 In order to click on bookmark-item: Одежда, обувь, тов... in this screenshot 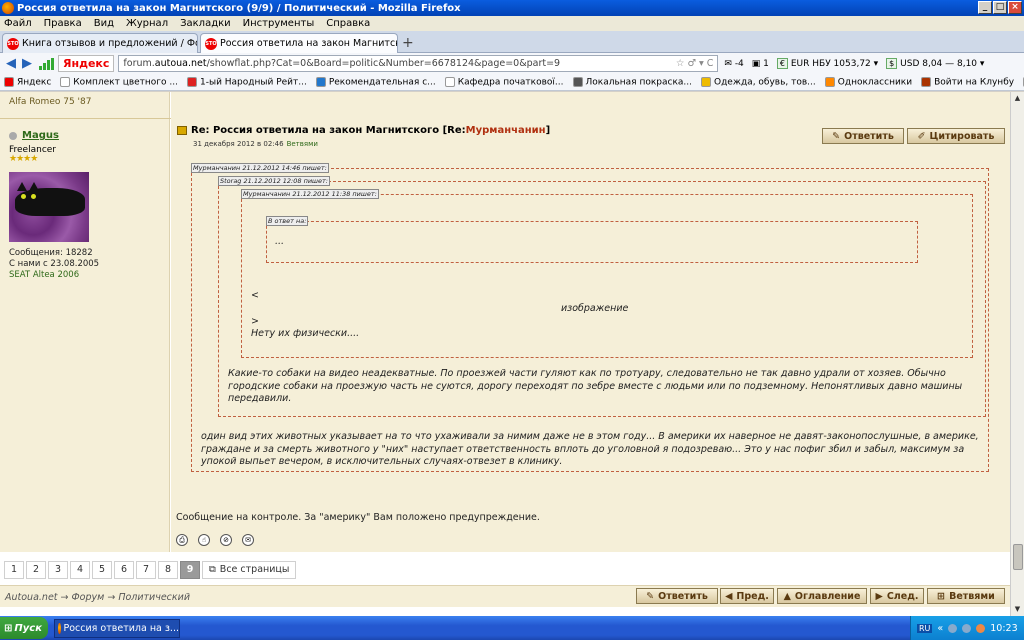, I will do `click(758, 81)`.